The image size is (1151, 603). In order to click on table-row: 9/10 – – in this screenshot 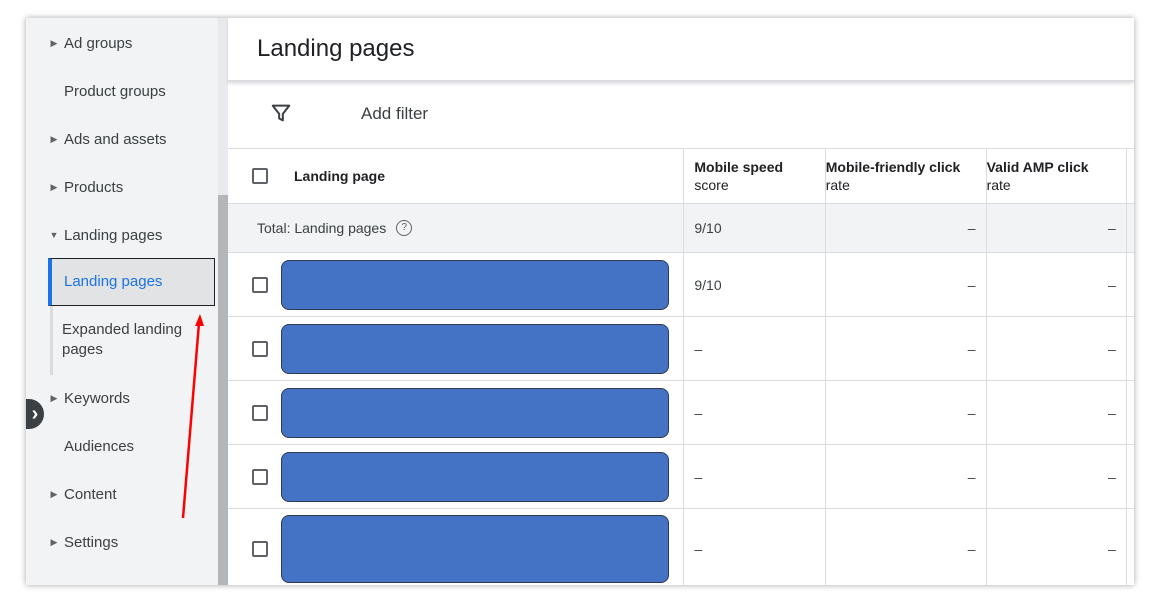, I will do `click(681, 284)`.